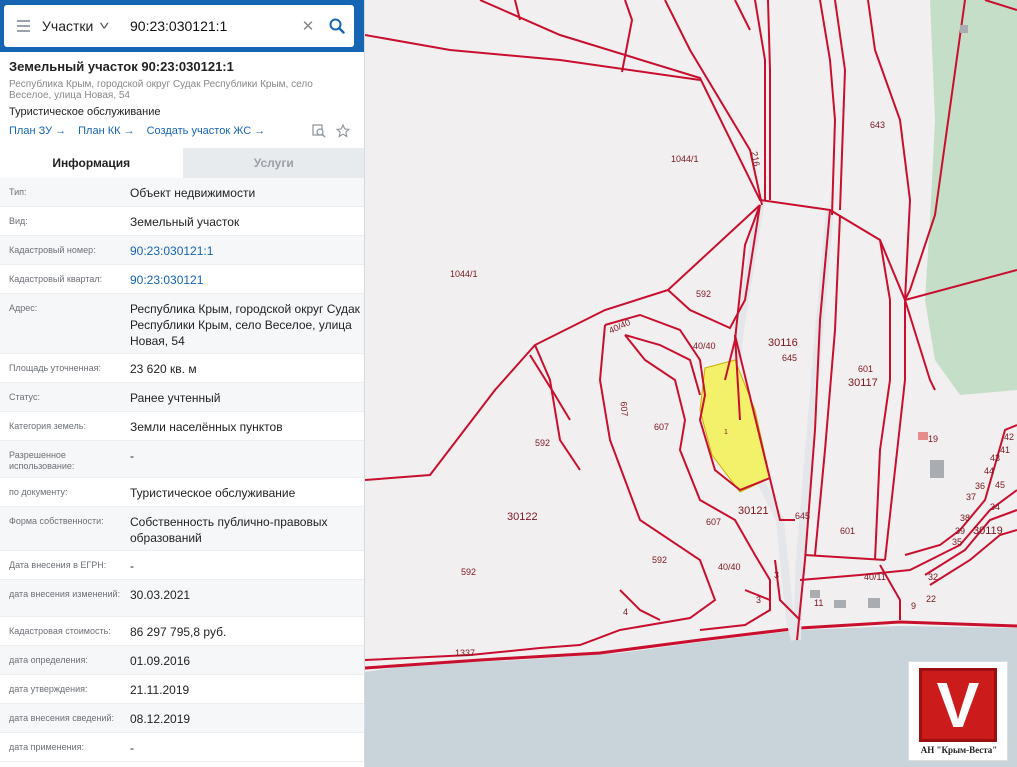 Image resolution: width=1017 pixels, height=767 pixels. What do you see at coordinates (55, 368) in the screenshot?
I see `property-label: Площадь уточненная:` at bounding box center [55, 368].